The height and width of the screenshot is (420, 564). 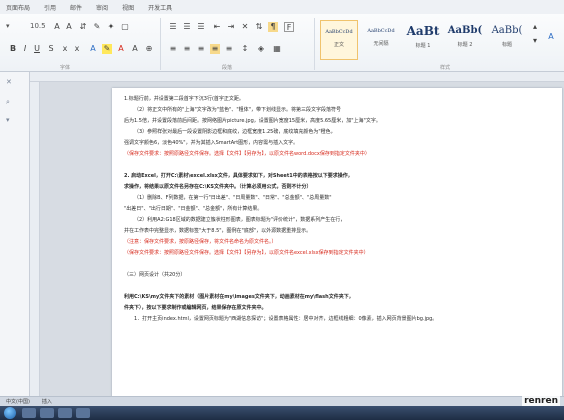 I want to click on style-sample: AaBt, so click(x=423, y=31).